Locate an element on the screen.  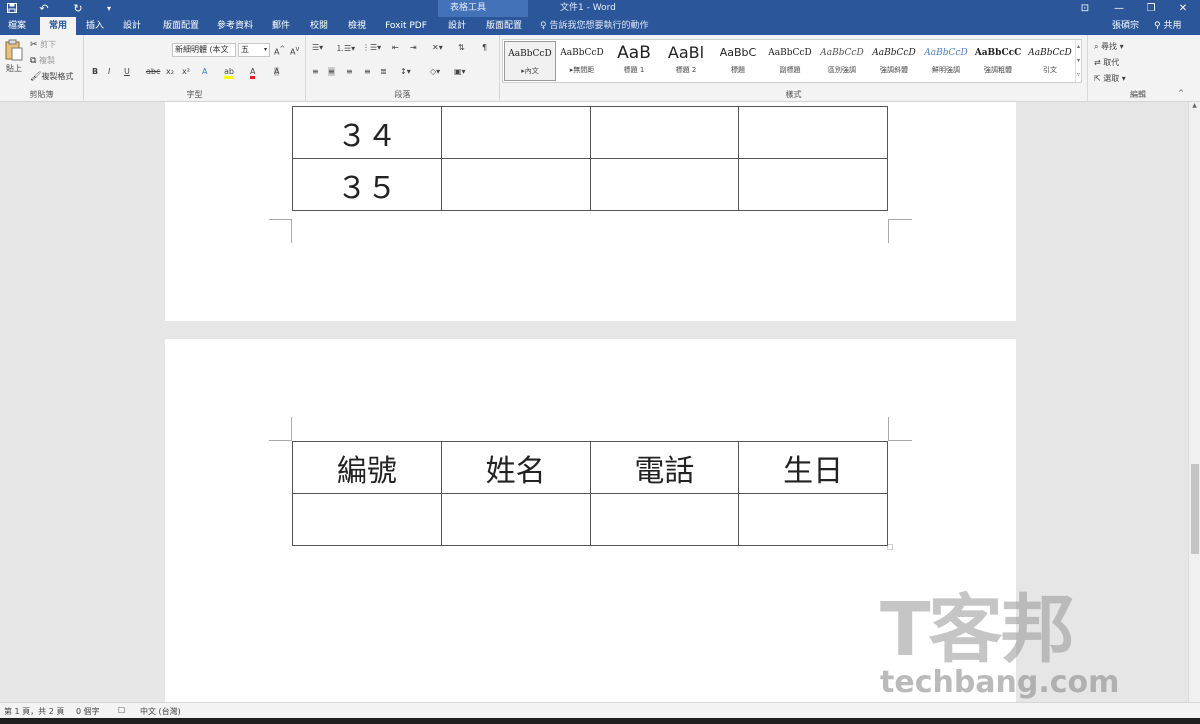
underline-button: U is located at coordinates (127, 71).